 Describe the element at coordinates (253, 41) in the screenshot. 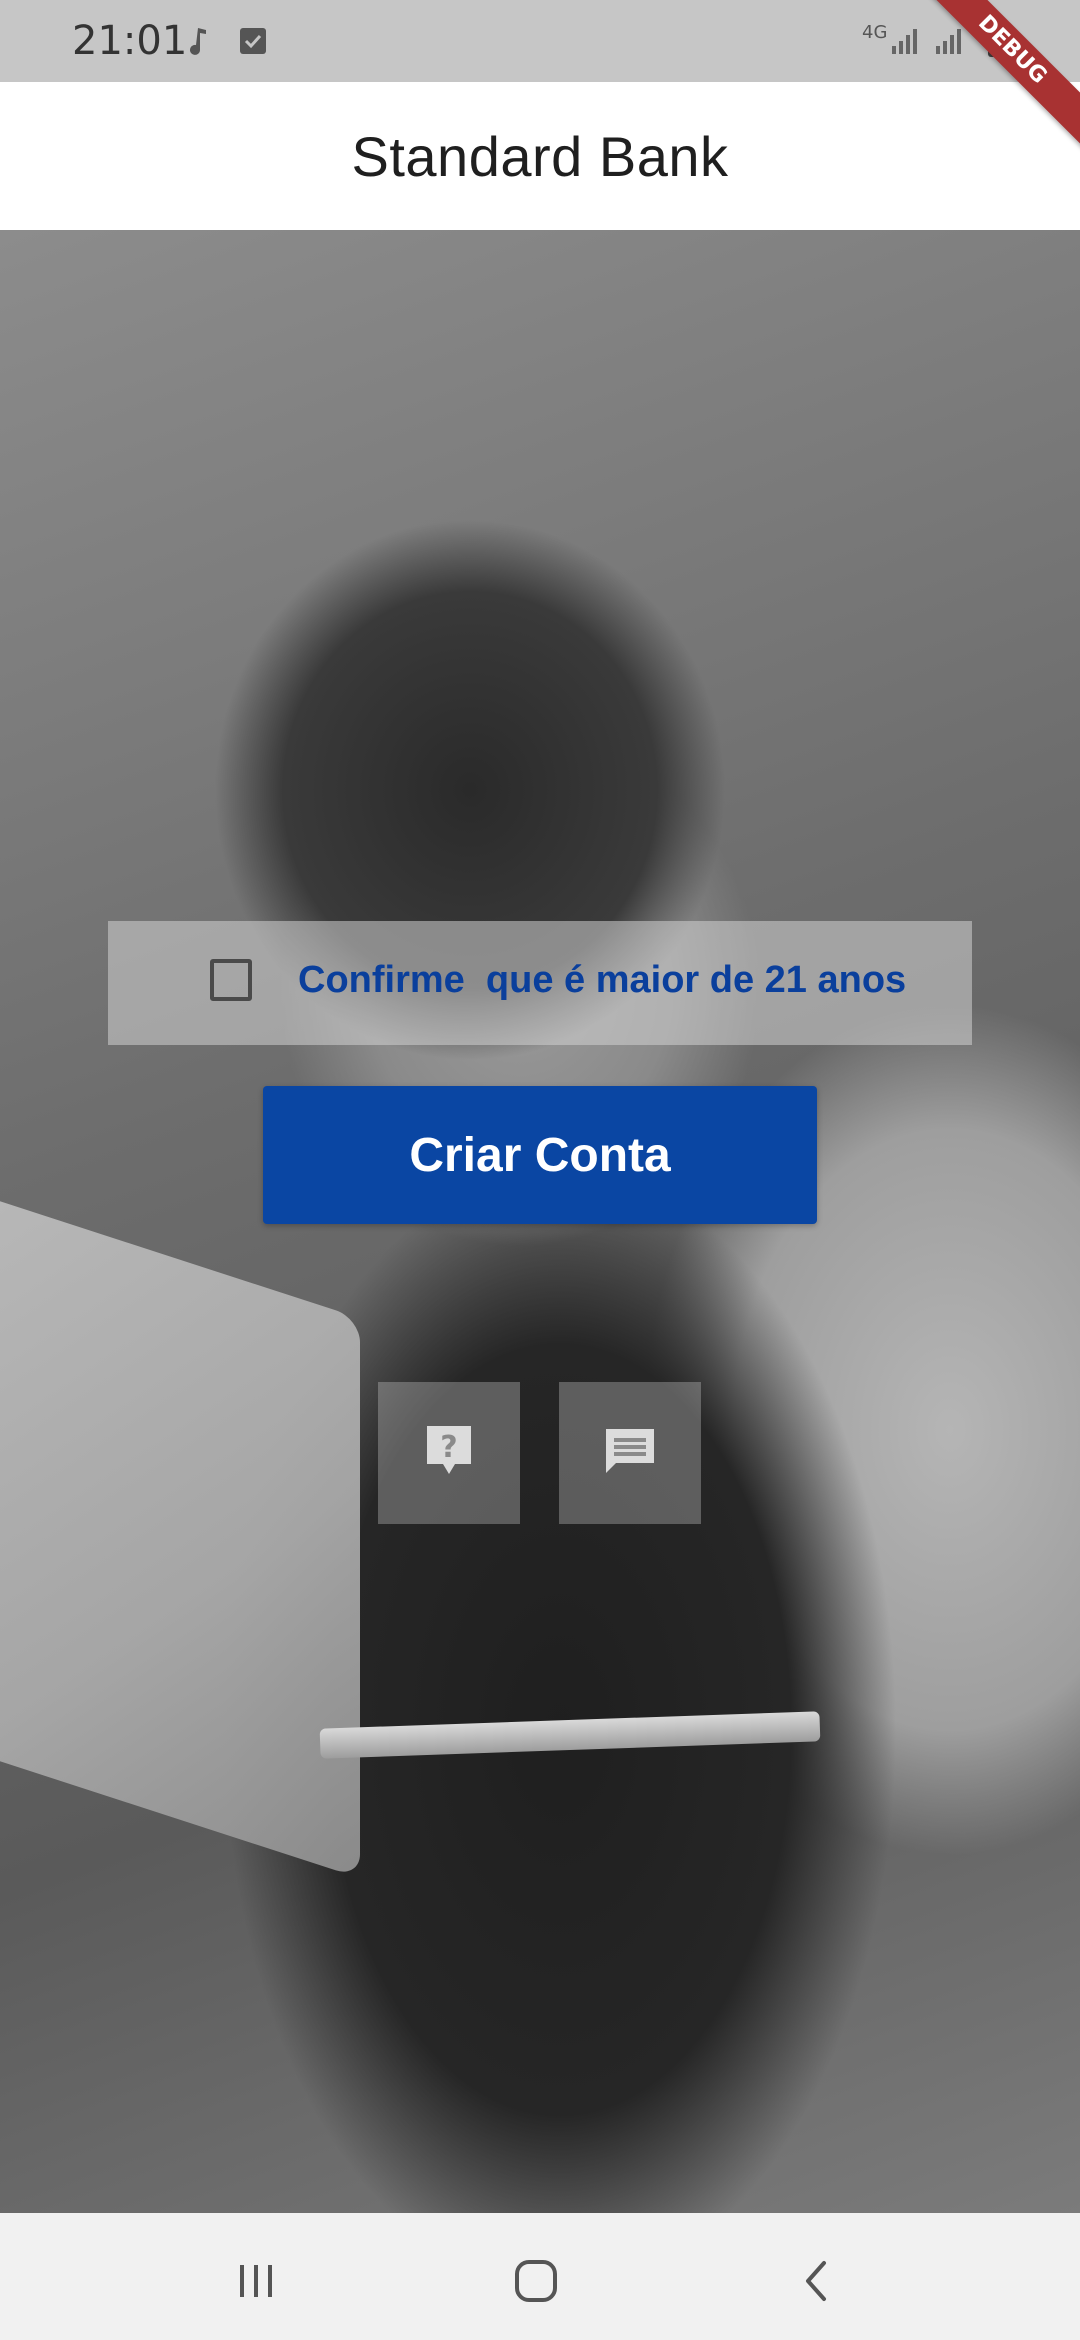

I see `checkbox-notification-icon` at that location.